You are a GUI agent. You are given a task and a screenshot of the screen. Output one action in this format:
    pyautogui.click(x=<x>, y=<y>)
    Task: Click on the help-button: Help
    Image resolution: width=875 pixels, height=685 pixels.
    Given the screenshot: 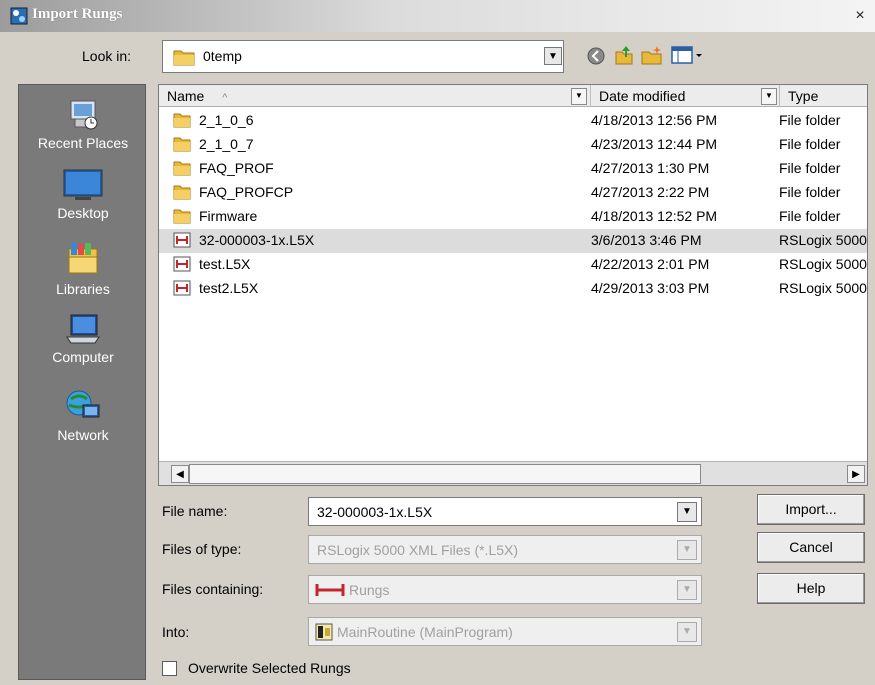 What is the action you would take?
    pyautogui.click(x=811, y=588)
    